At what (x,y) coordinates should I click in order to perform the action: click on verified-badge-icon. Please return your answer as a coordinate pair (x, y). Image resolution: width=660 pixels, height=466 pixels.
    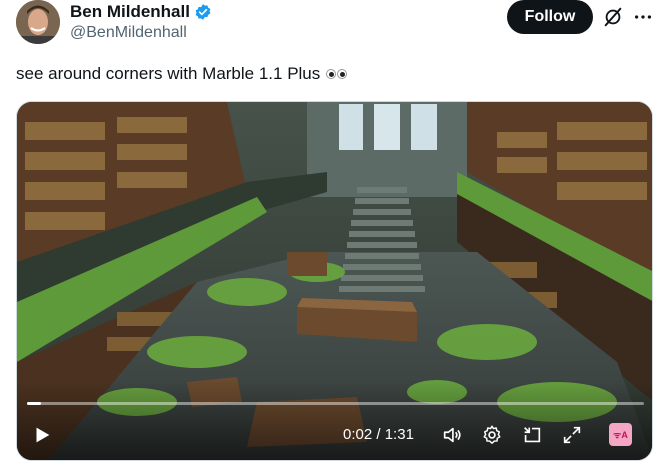
    Looking at the image, I should click on (203, 12).